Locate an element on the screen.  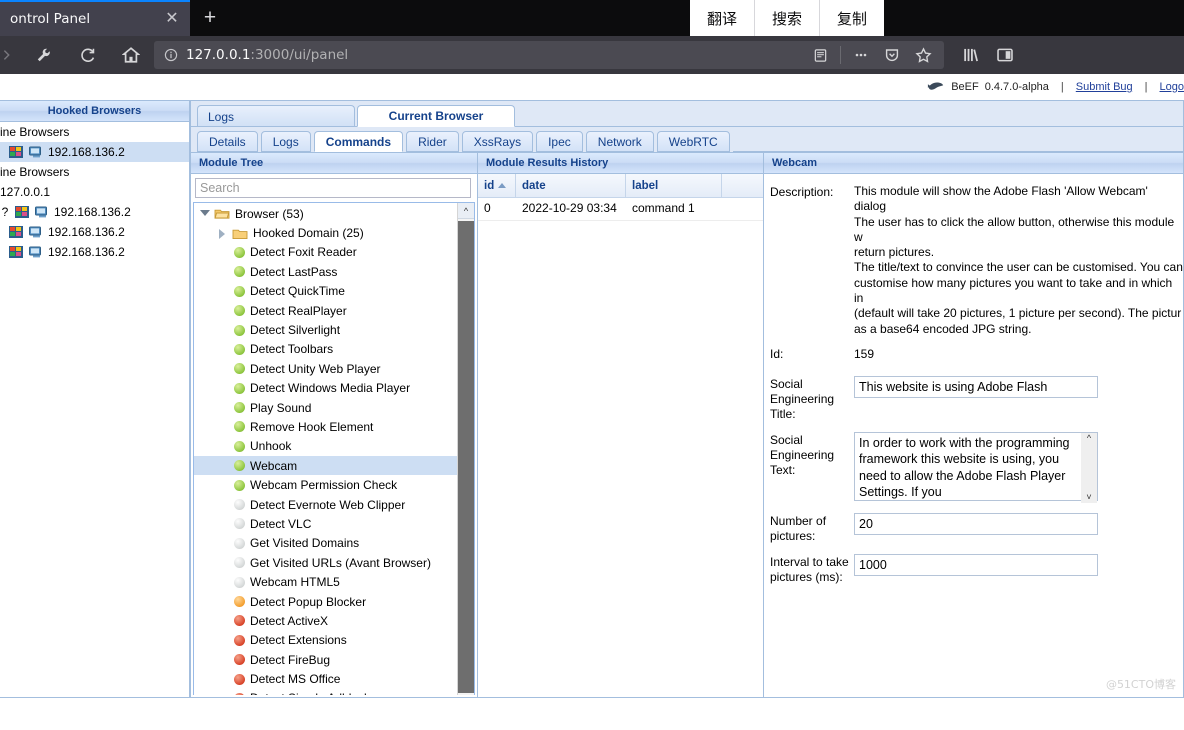
subtab-network: Network is located at coordinates (619, 141).